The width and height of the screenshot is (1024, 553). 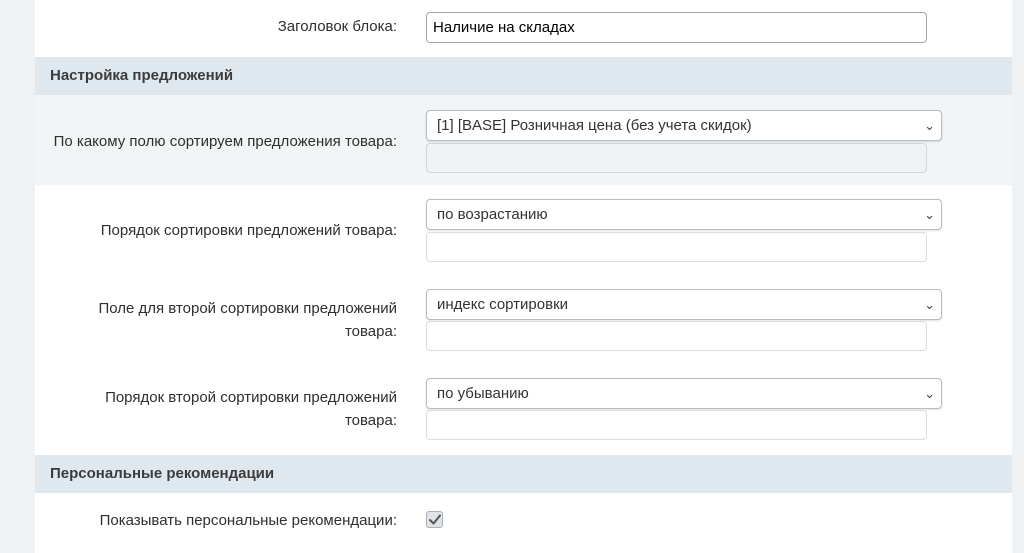 I want to click on sort-order-label: Порядок сортировки предложений товара:, so click(x=248, y=230).